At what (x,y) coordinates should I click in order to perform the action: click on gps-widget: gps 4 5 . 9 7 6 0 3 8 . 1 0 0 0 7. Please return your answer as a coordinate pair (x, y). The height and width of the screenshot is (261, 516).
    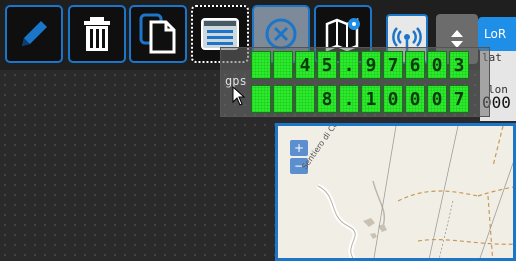
    Looking at the image, I should click on (355, 82).